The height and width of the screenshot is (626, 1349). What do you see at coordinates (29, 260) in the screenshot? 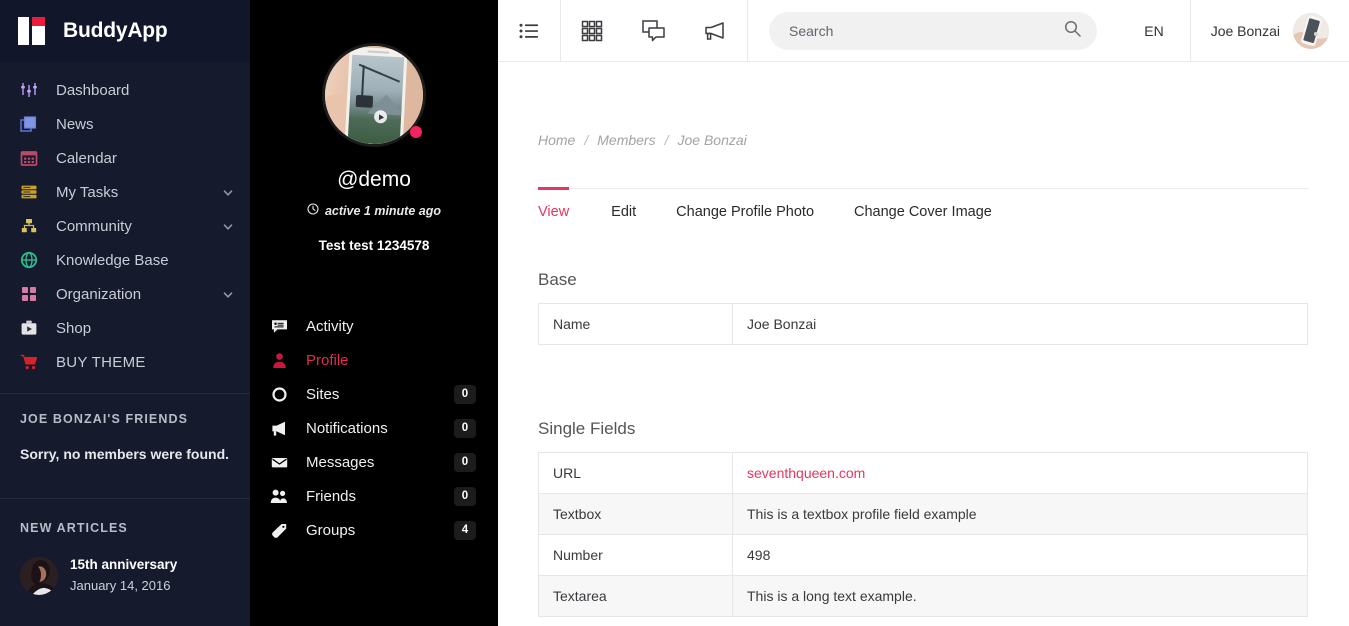
I see `globe-icon` at bounding box center [29, 260].